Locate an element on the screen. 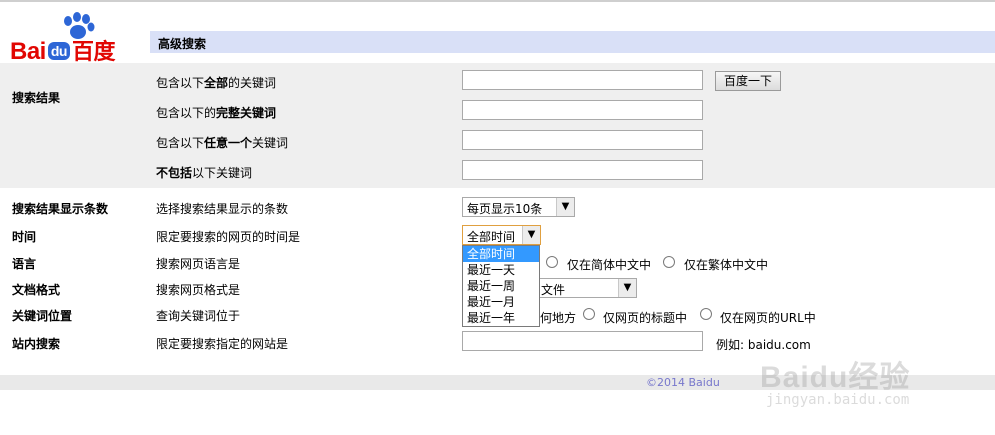 This screenshot has width=995, height=435. radio-title-only is located at coordinates (589, 314).